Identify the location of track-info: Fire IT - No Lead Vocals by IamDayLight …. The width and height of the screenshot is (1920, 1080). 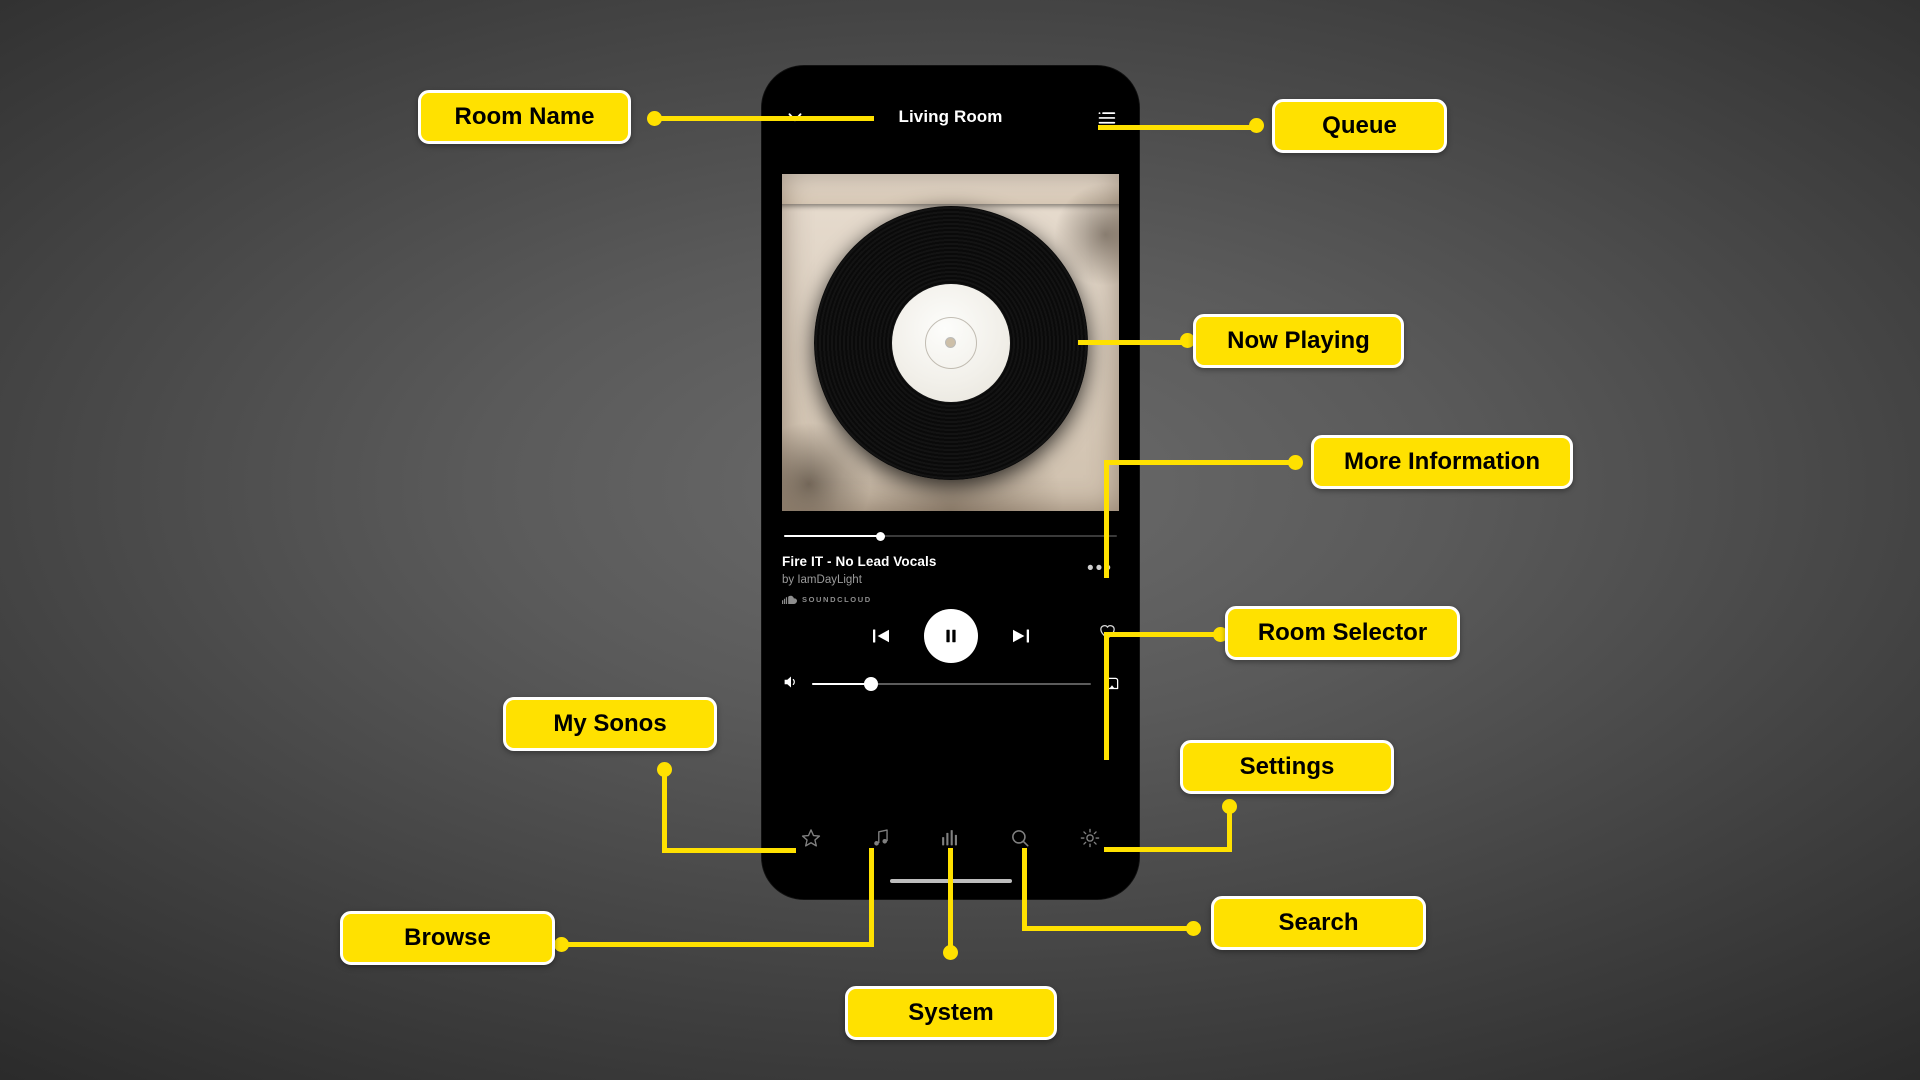
(950, 579).